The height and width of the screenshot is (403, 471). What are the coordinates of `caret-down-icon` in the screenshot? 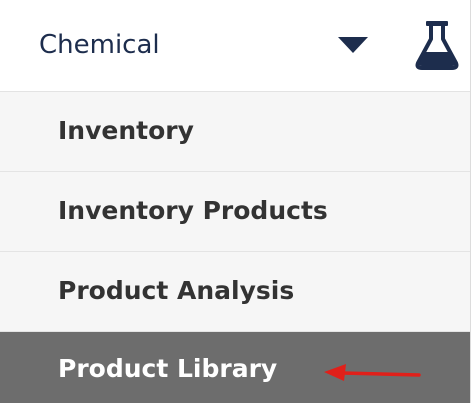 It's located at (353, 45).